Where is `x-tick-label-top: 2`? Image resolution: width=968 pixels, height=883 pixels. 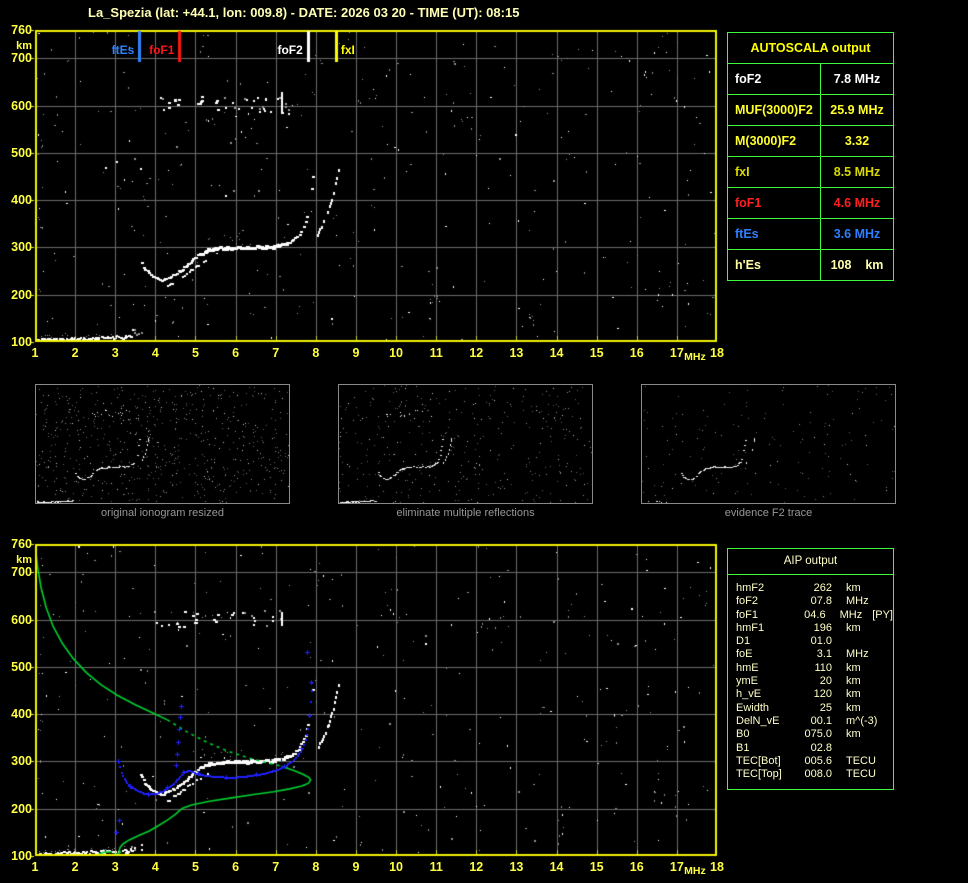 x-tick-label-top: 2 is located at coordinates (75, 353).